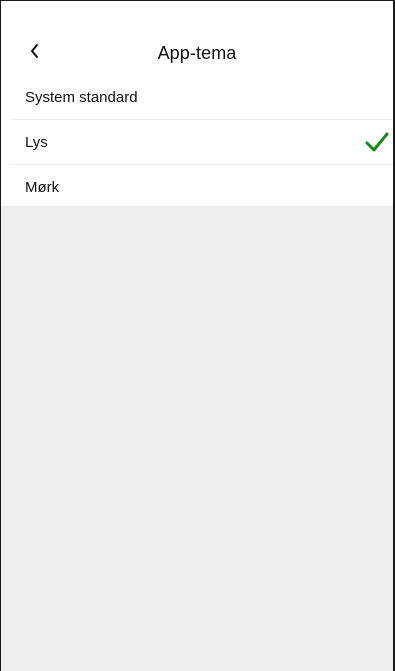 This screenshot has height=671, width=395. I want to click on app-bar: App-tema, so click(197, 53).